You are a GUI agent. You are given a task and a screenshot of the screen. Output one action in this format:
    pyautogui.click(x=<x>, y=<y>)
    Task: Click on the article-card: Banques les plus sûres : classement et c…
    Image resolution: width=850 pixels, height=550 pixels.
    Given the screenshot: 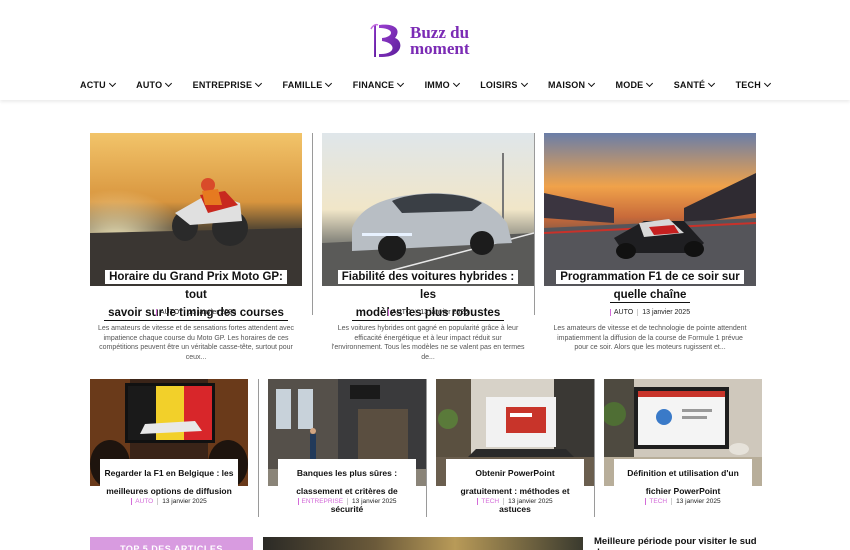 What is the action you would take?
    pyautogui.click(x=347, y=449)
    